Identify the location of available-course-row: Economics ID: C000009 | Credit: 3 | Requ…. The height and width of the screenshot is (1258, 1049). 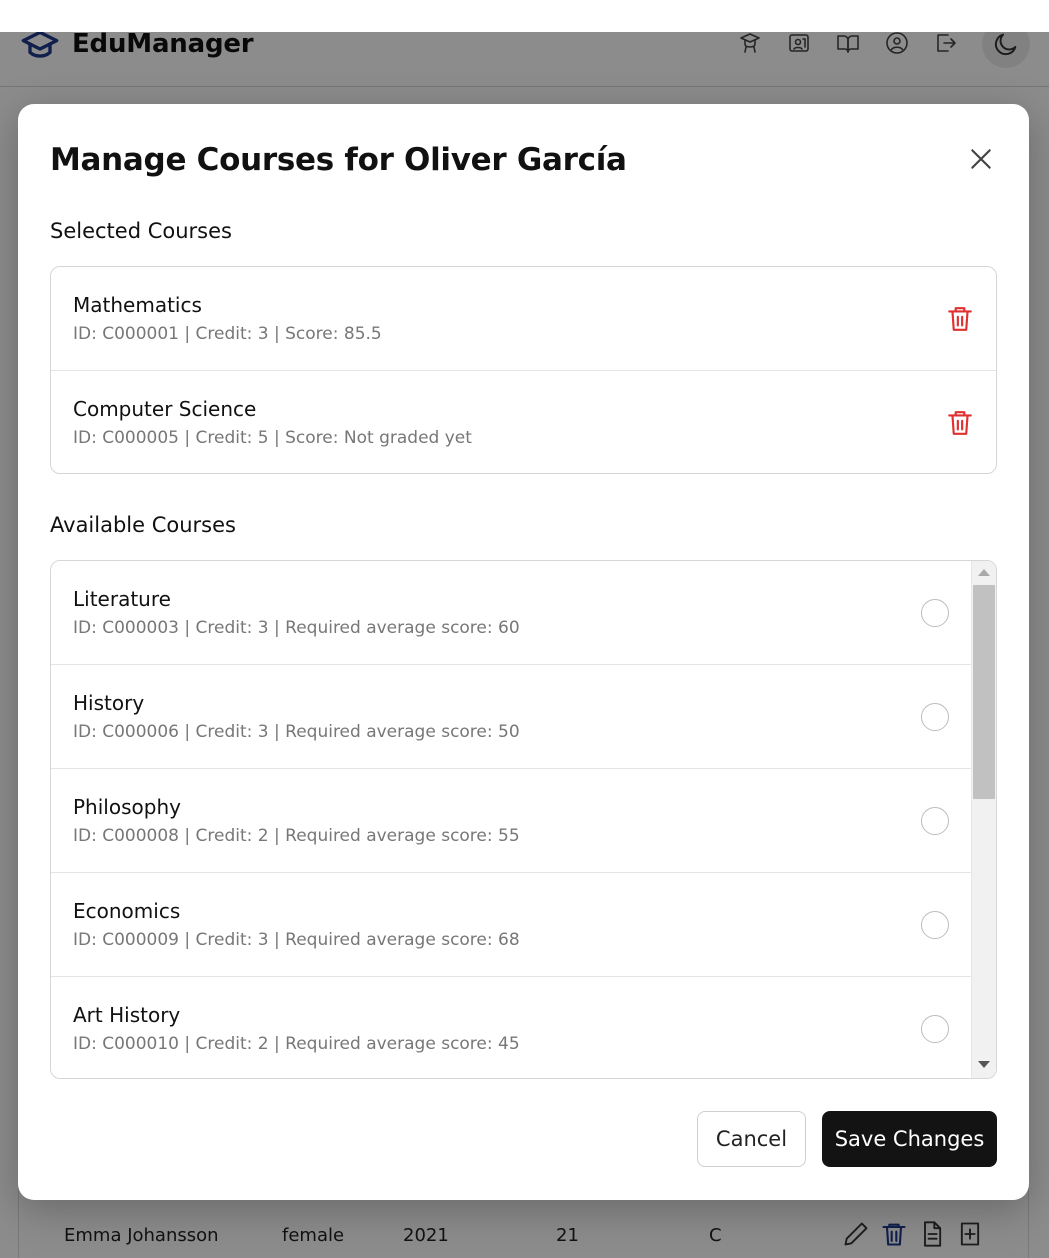
(511, 925).